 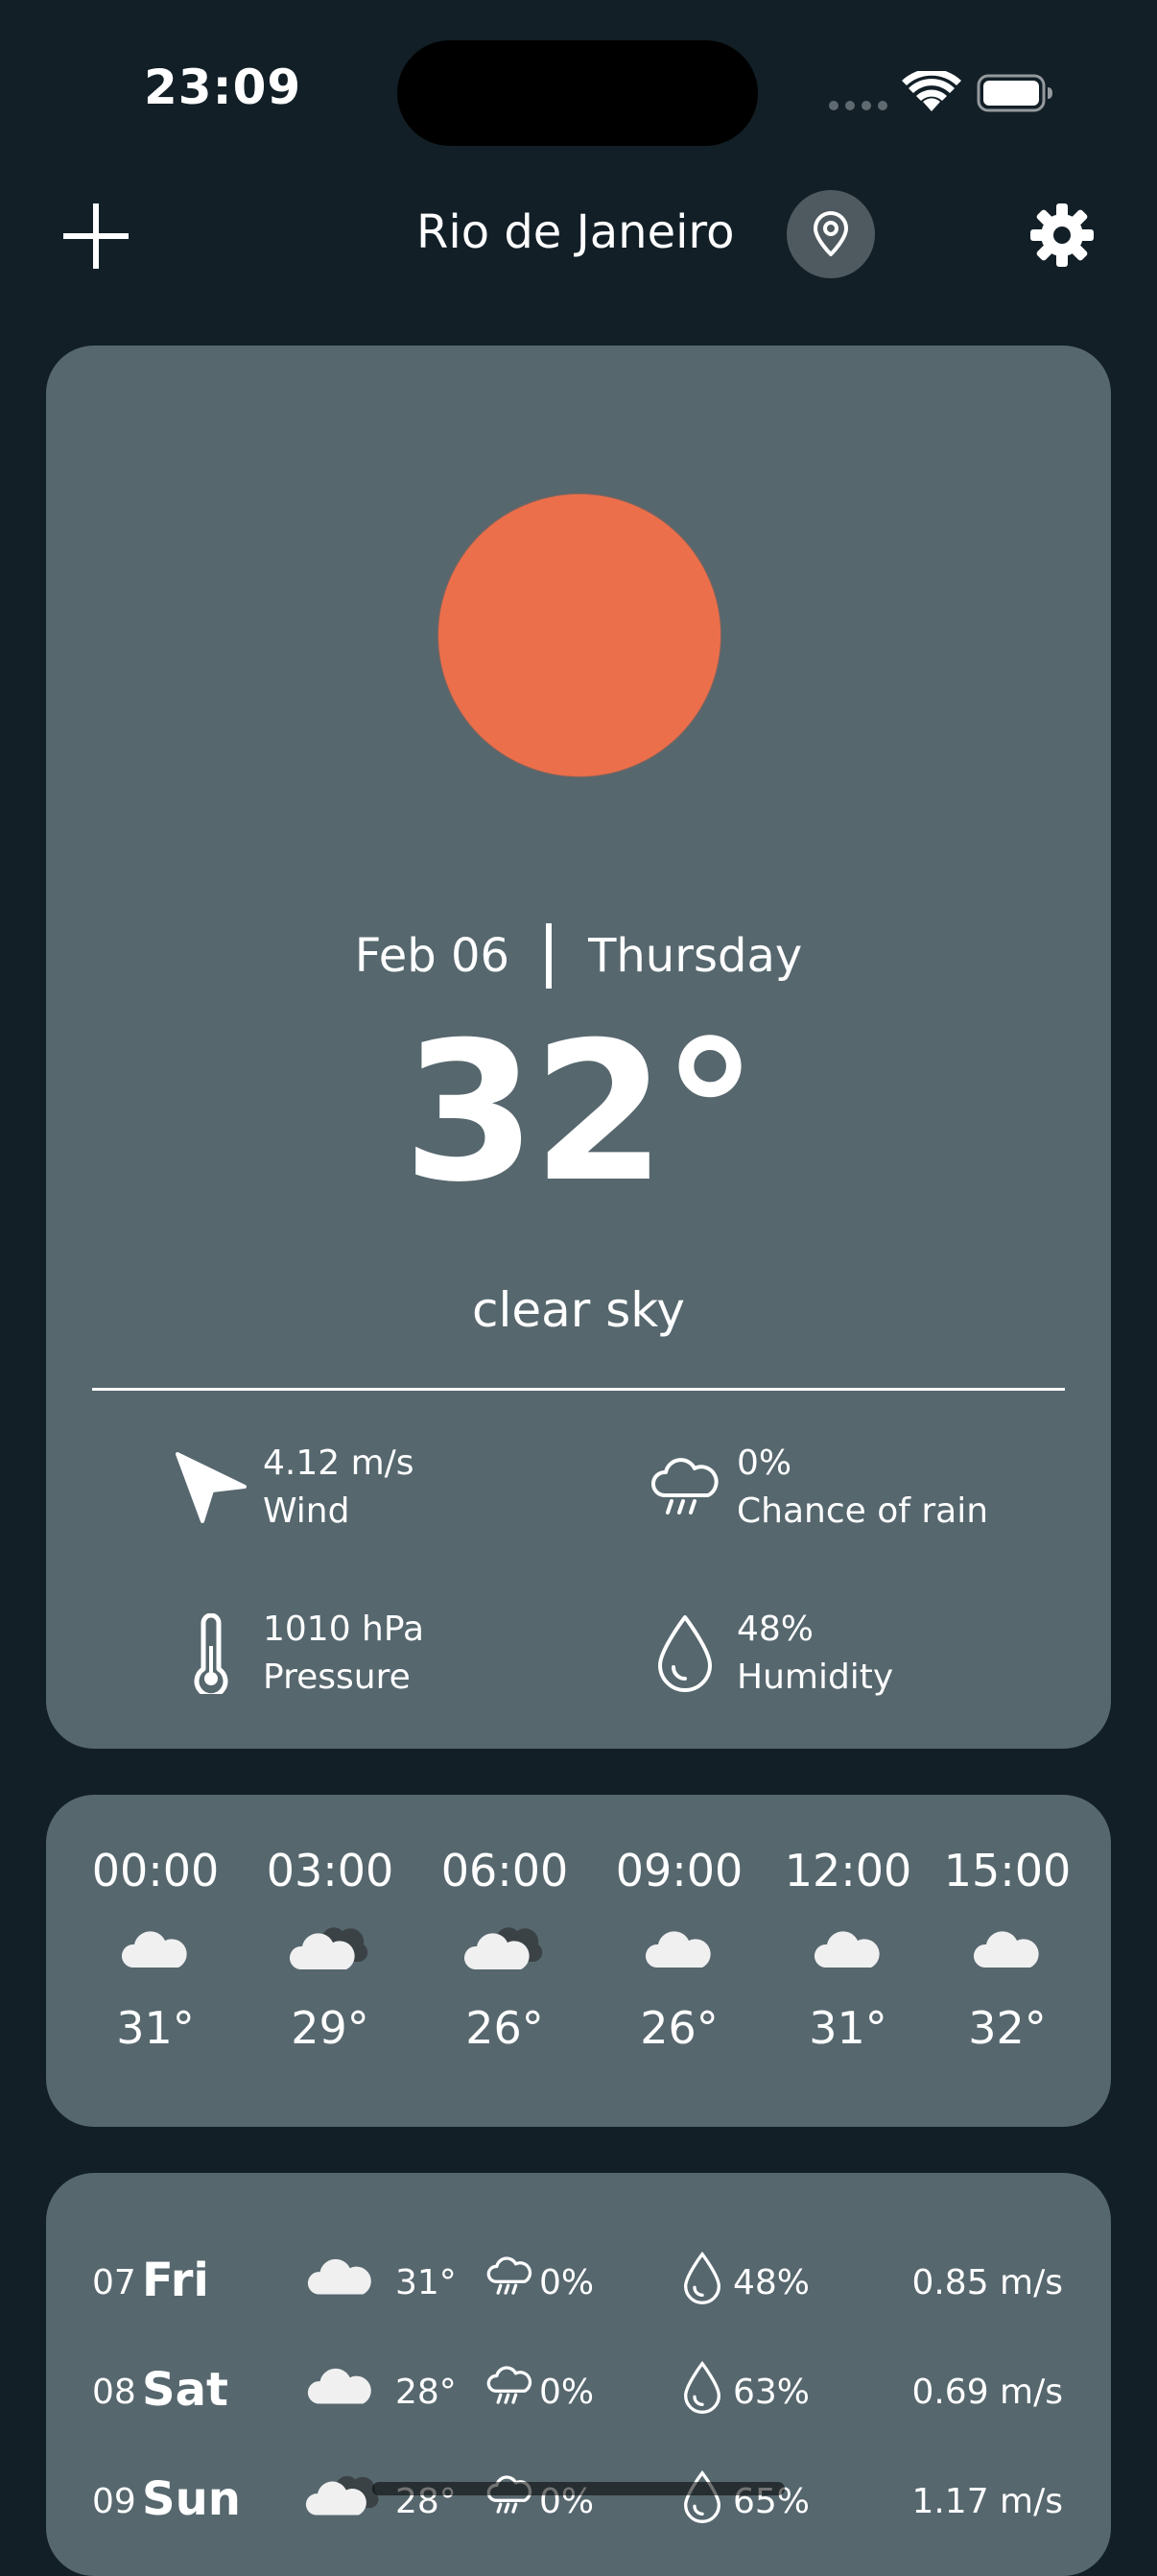 What do you see at coordinates (175, 2280) in the screenshot?
I see `daily-day-name: Fri` at bounding box center [175, 2280].